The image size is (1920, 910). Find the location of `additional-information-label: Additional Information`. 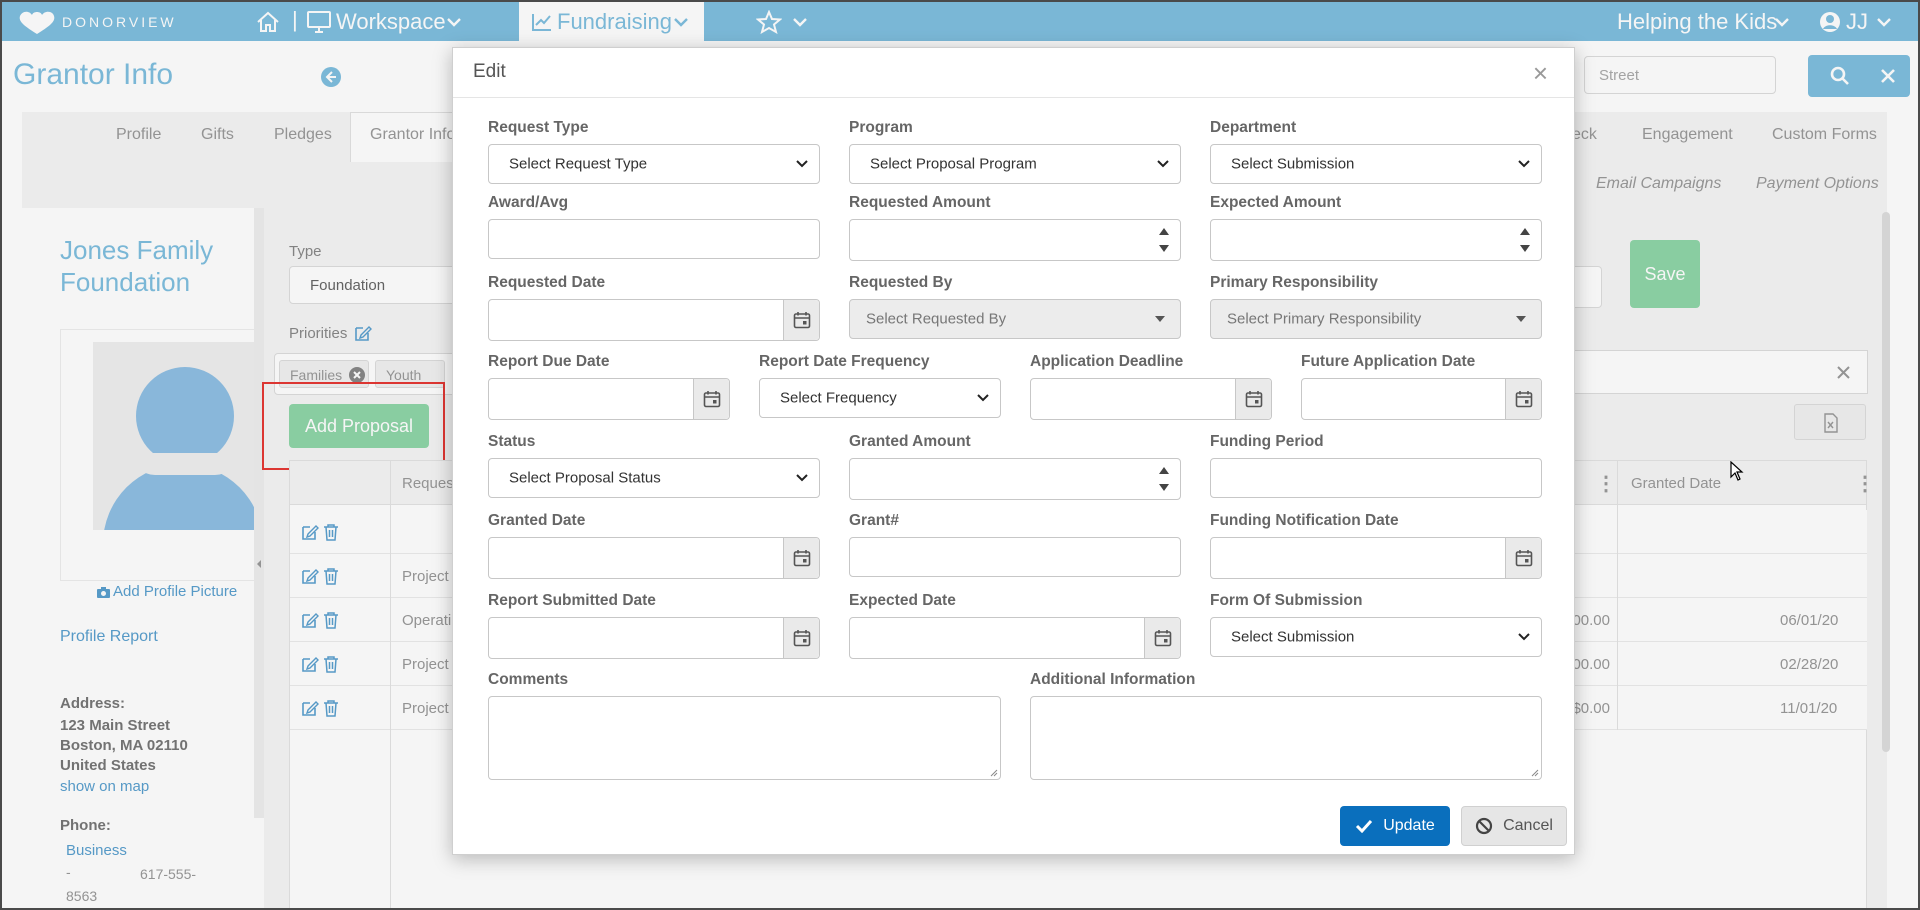

additional-information-label: Additional Information is located at coordinates (1113, 679).